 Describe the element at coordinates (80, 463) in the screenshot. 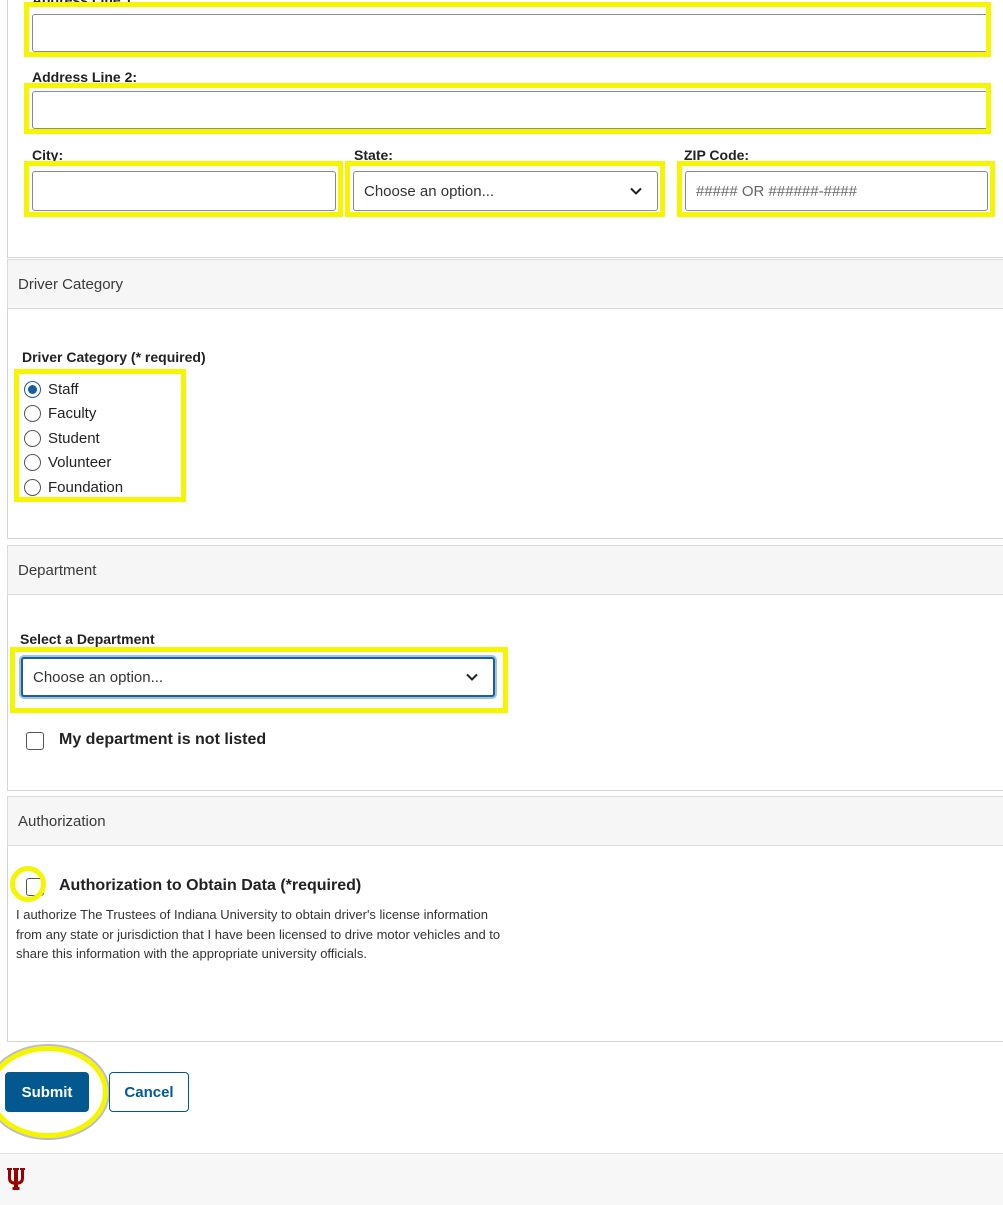

I see `radio-label: Volunteer` at that location.